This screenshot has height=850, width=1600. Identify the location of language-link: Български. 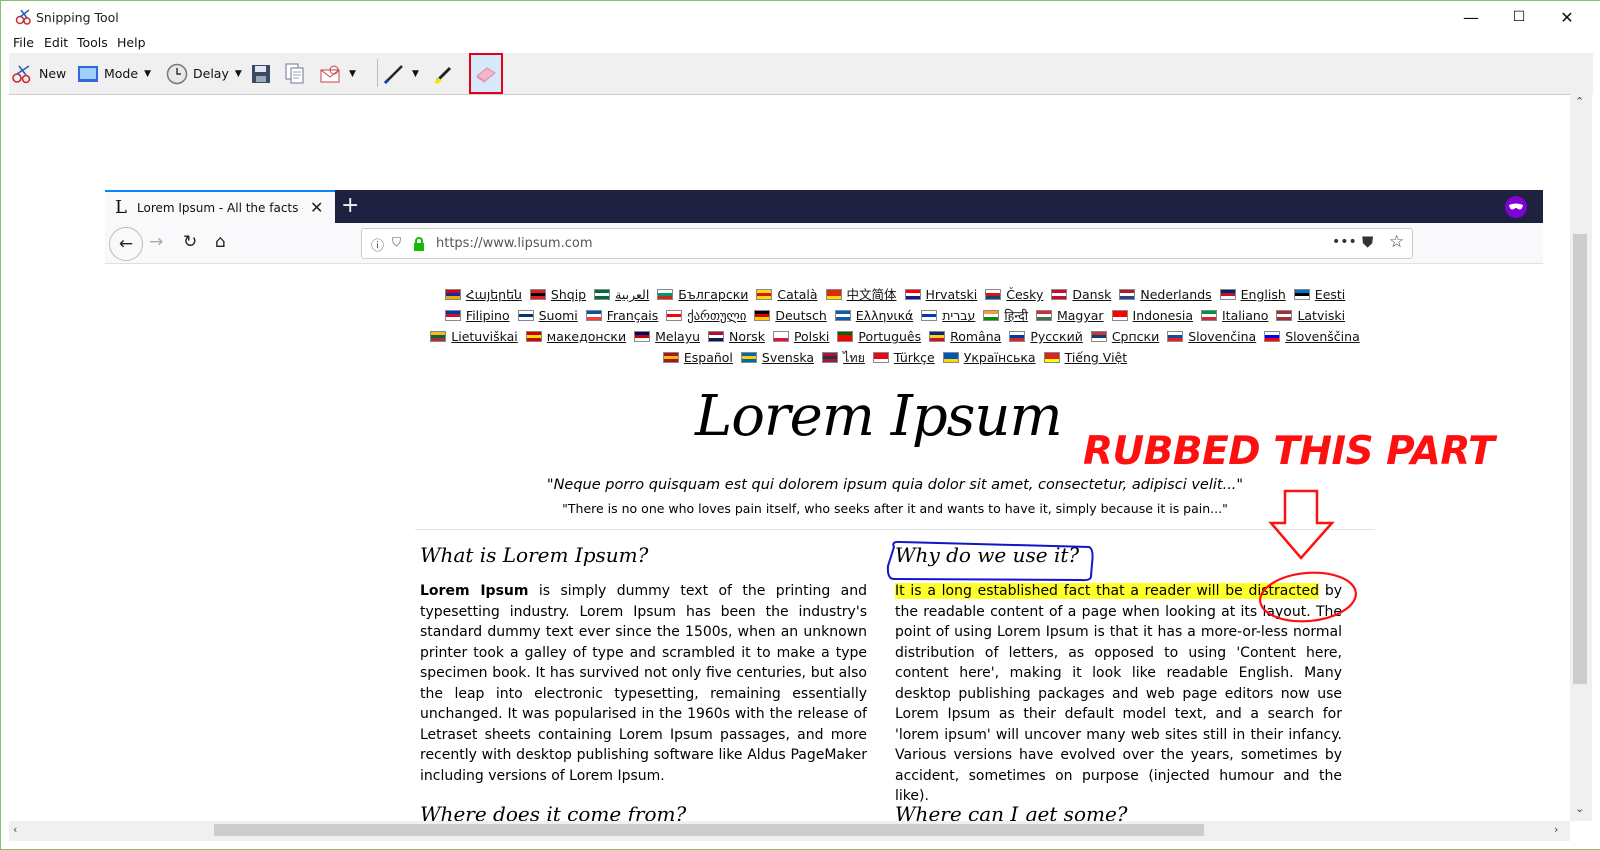
(702, 294).